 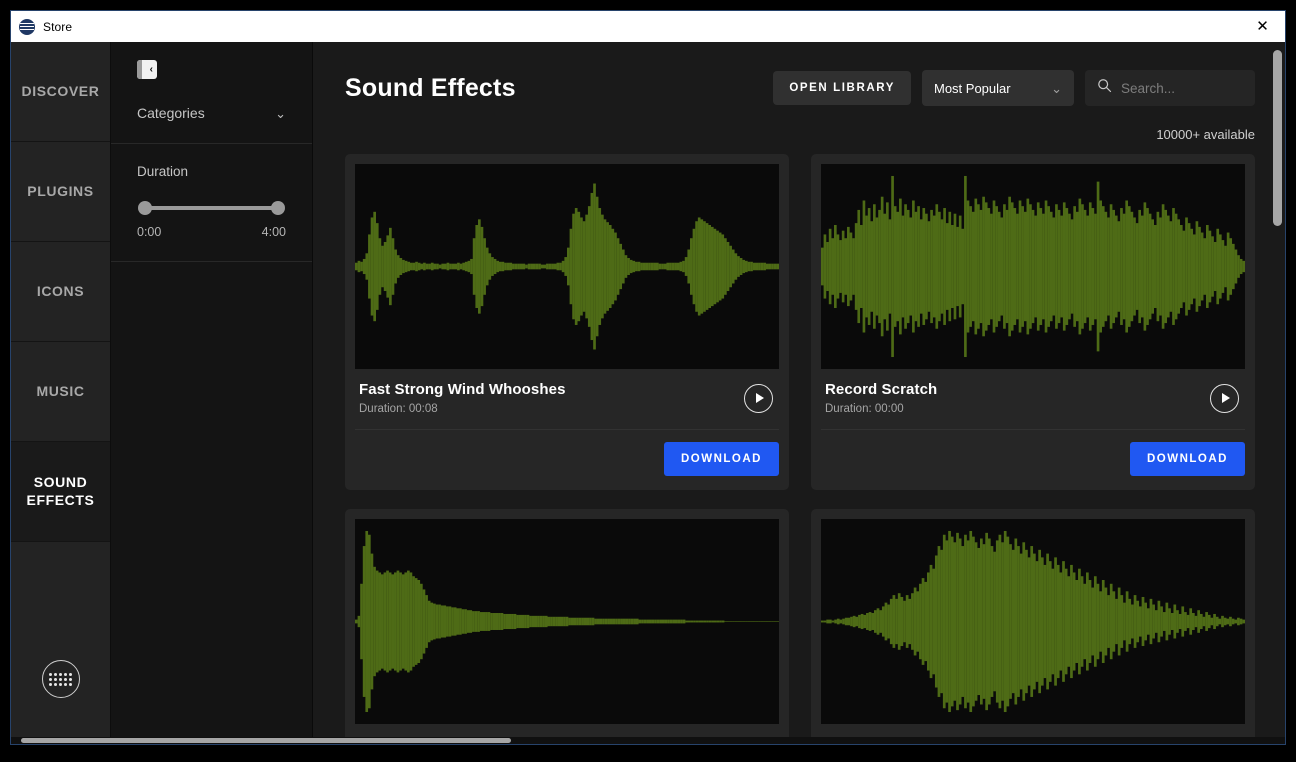 What do you see at coordinates (1277, 393) in the screenshot?
I see `vertical-scrollbar` at bounding box center [1277, 393].